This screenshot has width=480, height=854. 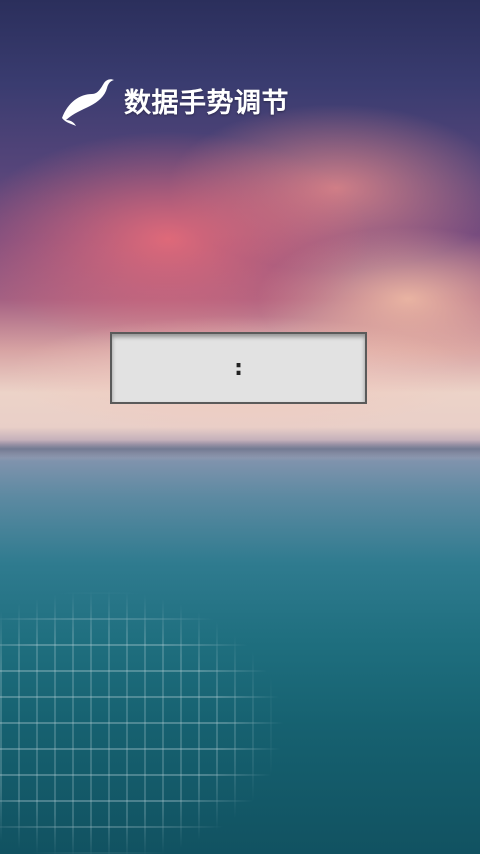 What do you see at coordinates (206, 103) in the screenshot?
I see `page-title: 数据手势调节` at bounding box center [206, 103].